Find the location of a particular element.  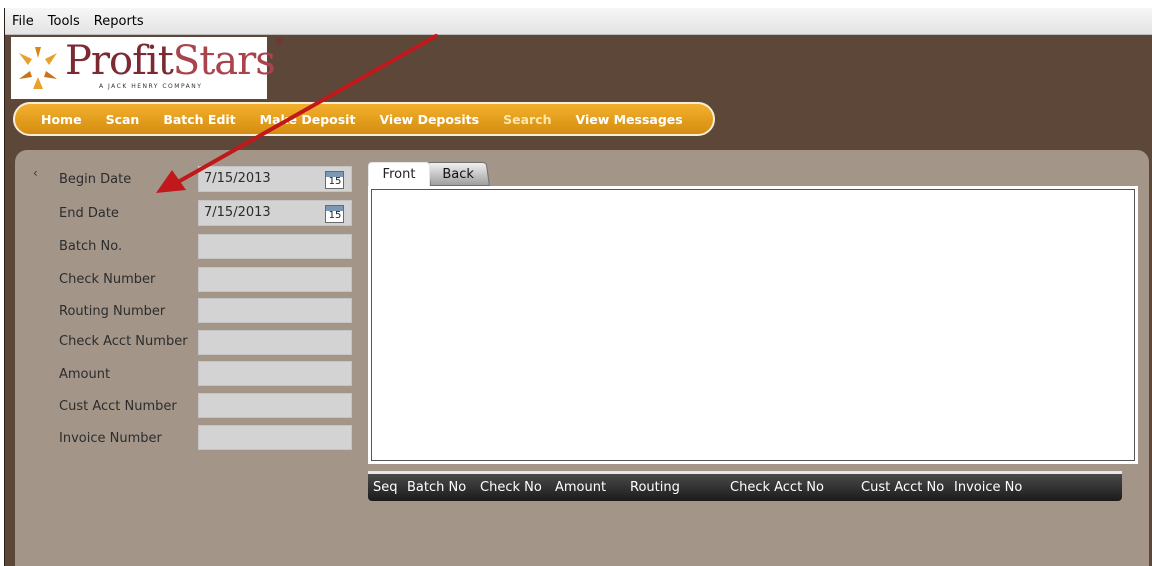

column-check-acct-no: Check Acct No is located at coordinates (777, 487).